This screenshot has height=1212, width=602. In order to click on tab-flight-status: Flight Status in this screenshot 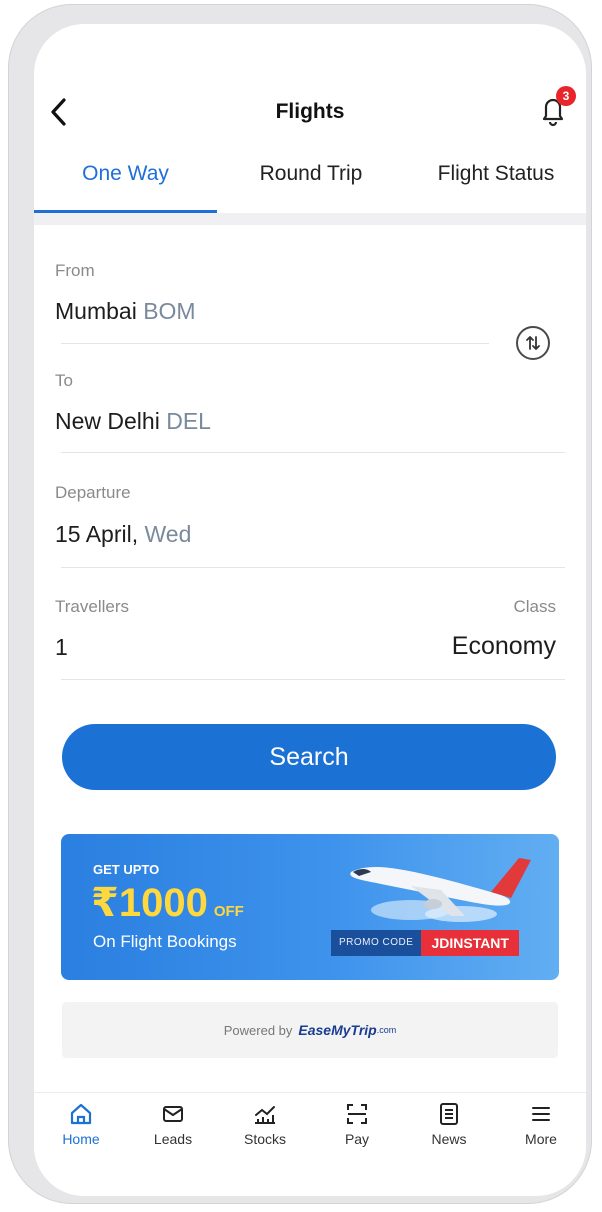, I will do `click(496, 174)`.